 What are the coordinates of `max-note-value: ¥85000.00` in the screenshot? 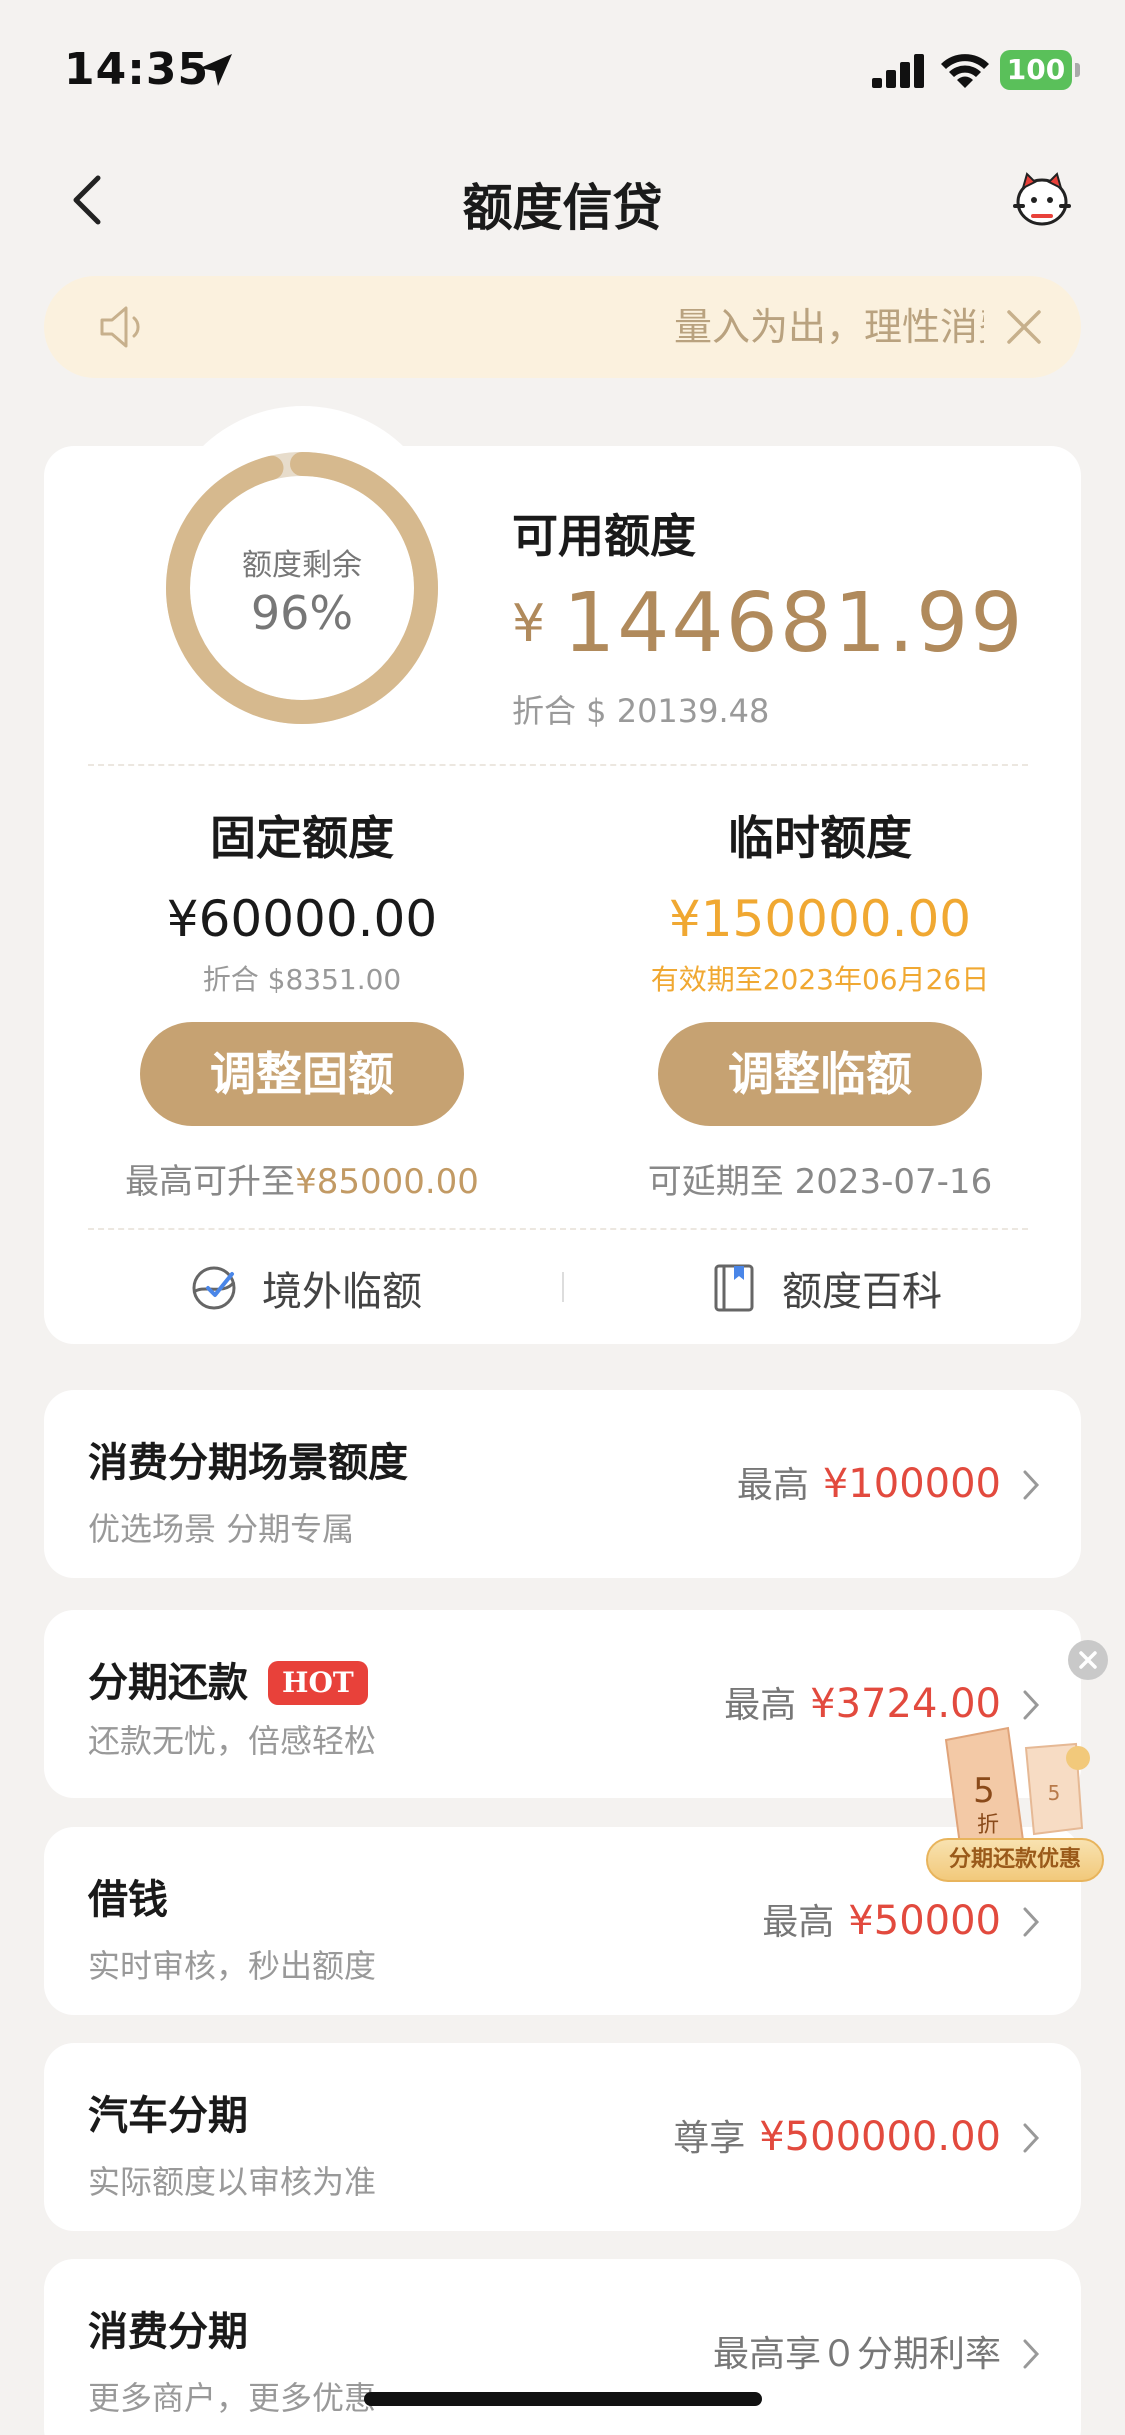 It's located at (387, 1182).